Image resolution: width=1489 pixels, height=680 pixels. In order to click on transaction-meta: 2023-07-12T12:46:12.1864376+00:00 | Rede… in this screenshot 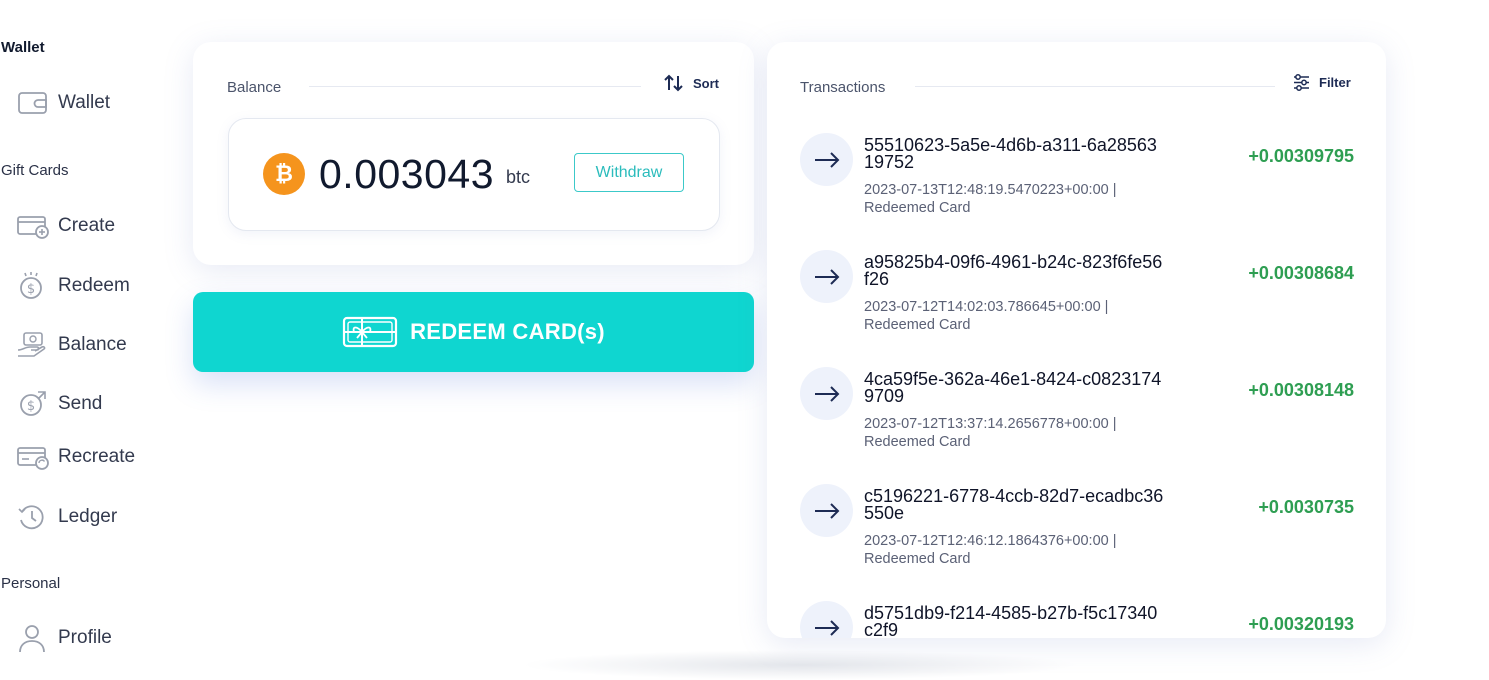, I will do `click(1014, 550)`.